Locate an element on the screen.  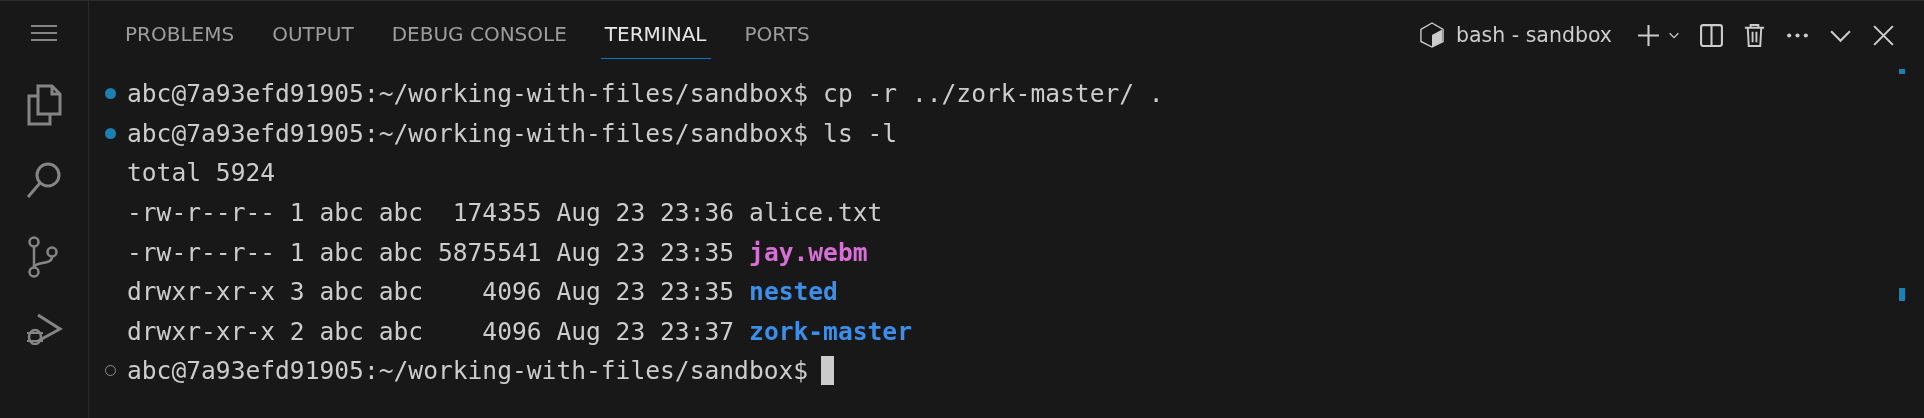
menu-icon is located at coordinates (44, 33).